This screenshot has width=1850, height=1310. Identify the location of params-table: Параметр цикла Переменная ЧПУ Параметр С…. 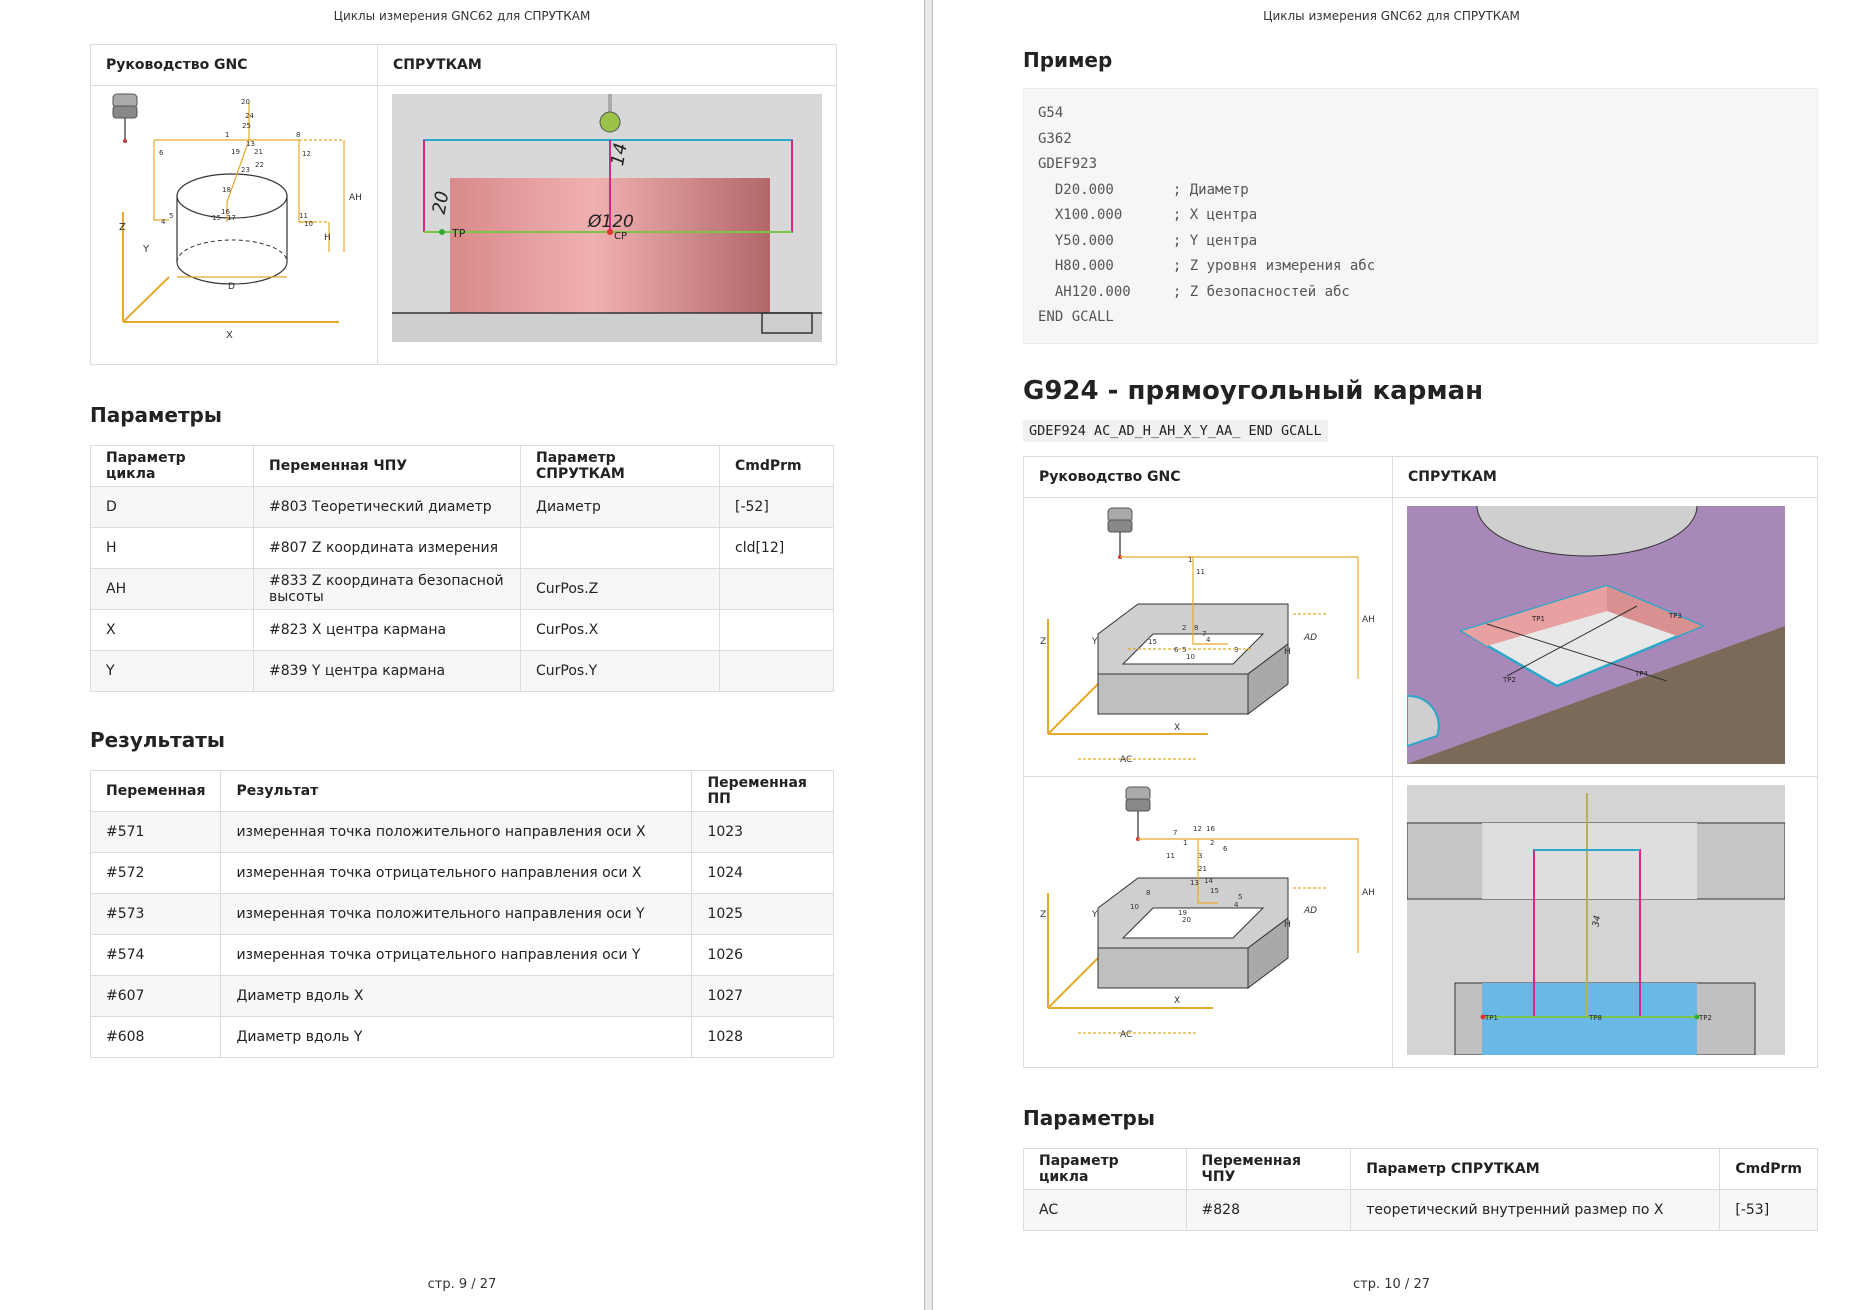
(462, 568).